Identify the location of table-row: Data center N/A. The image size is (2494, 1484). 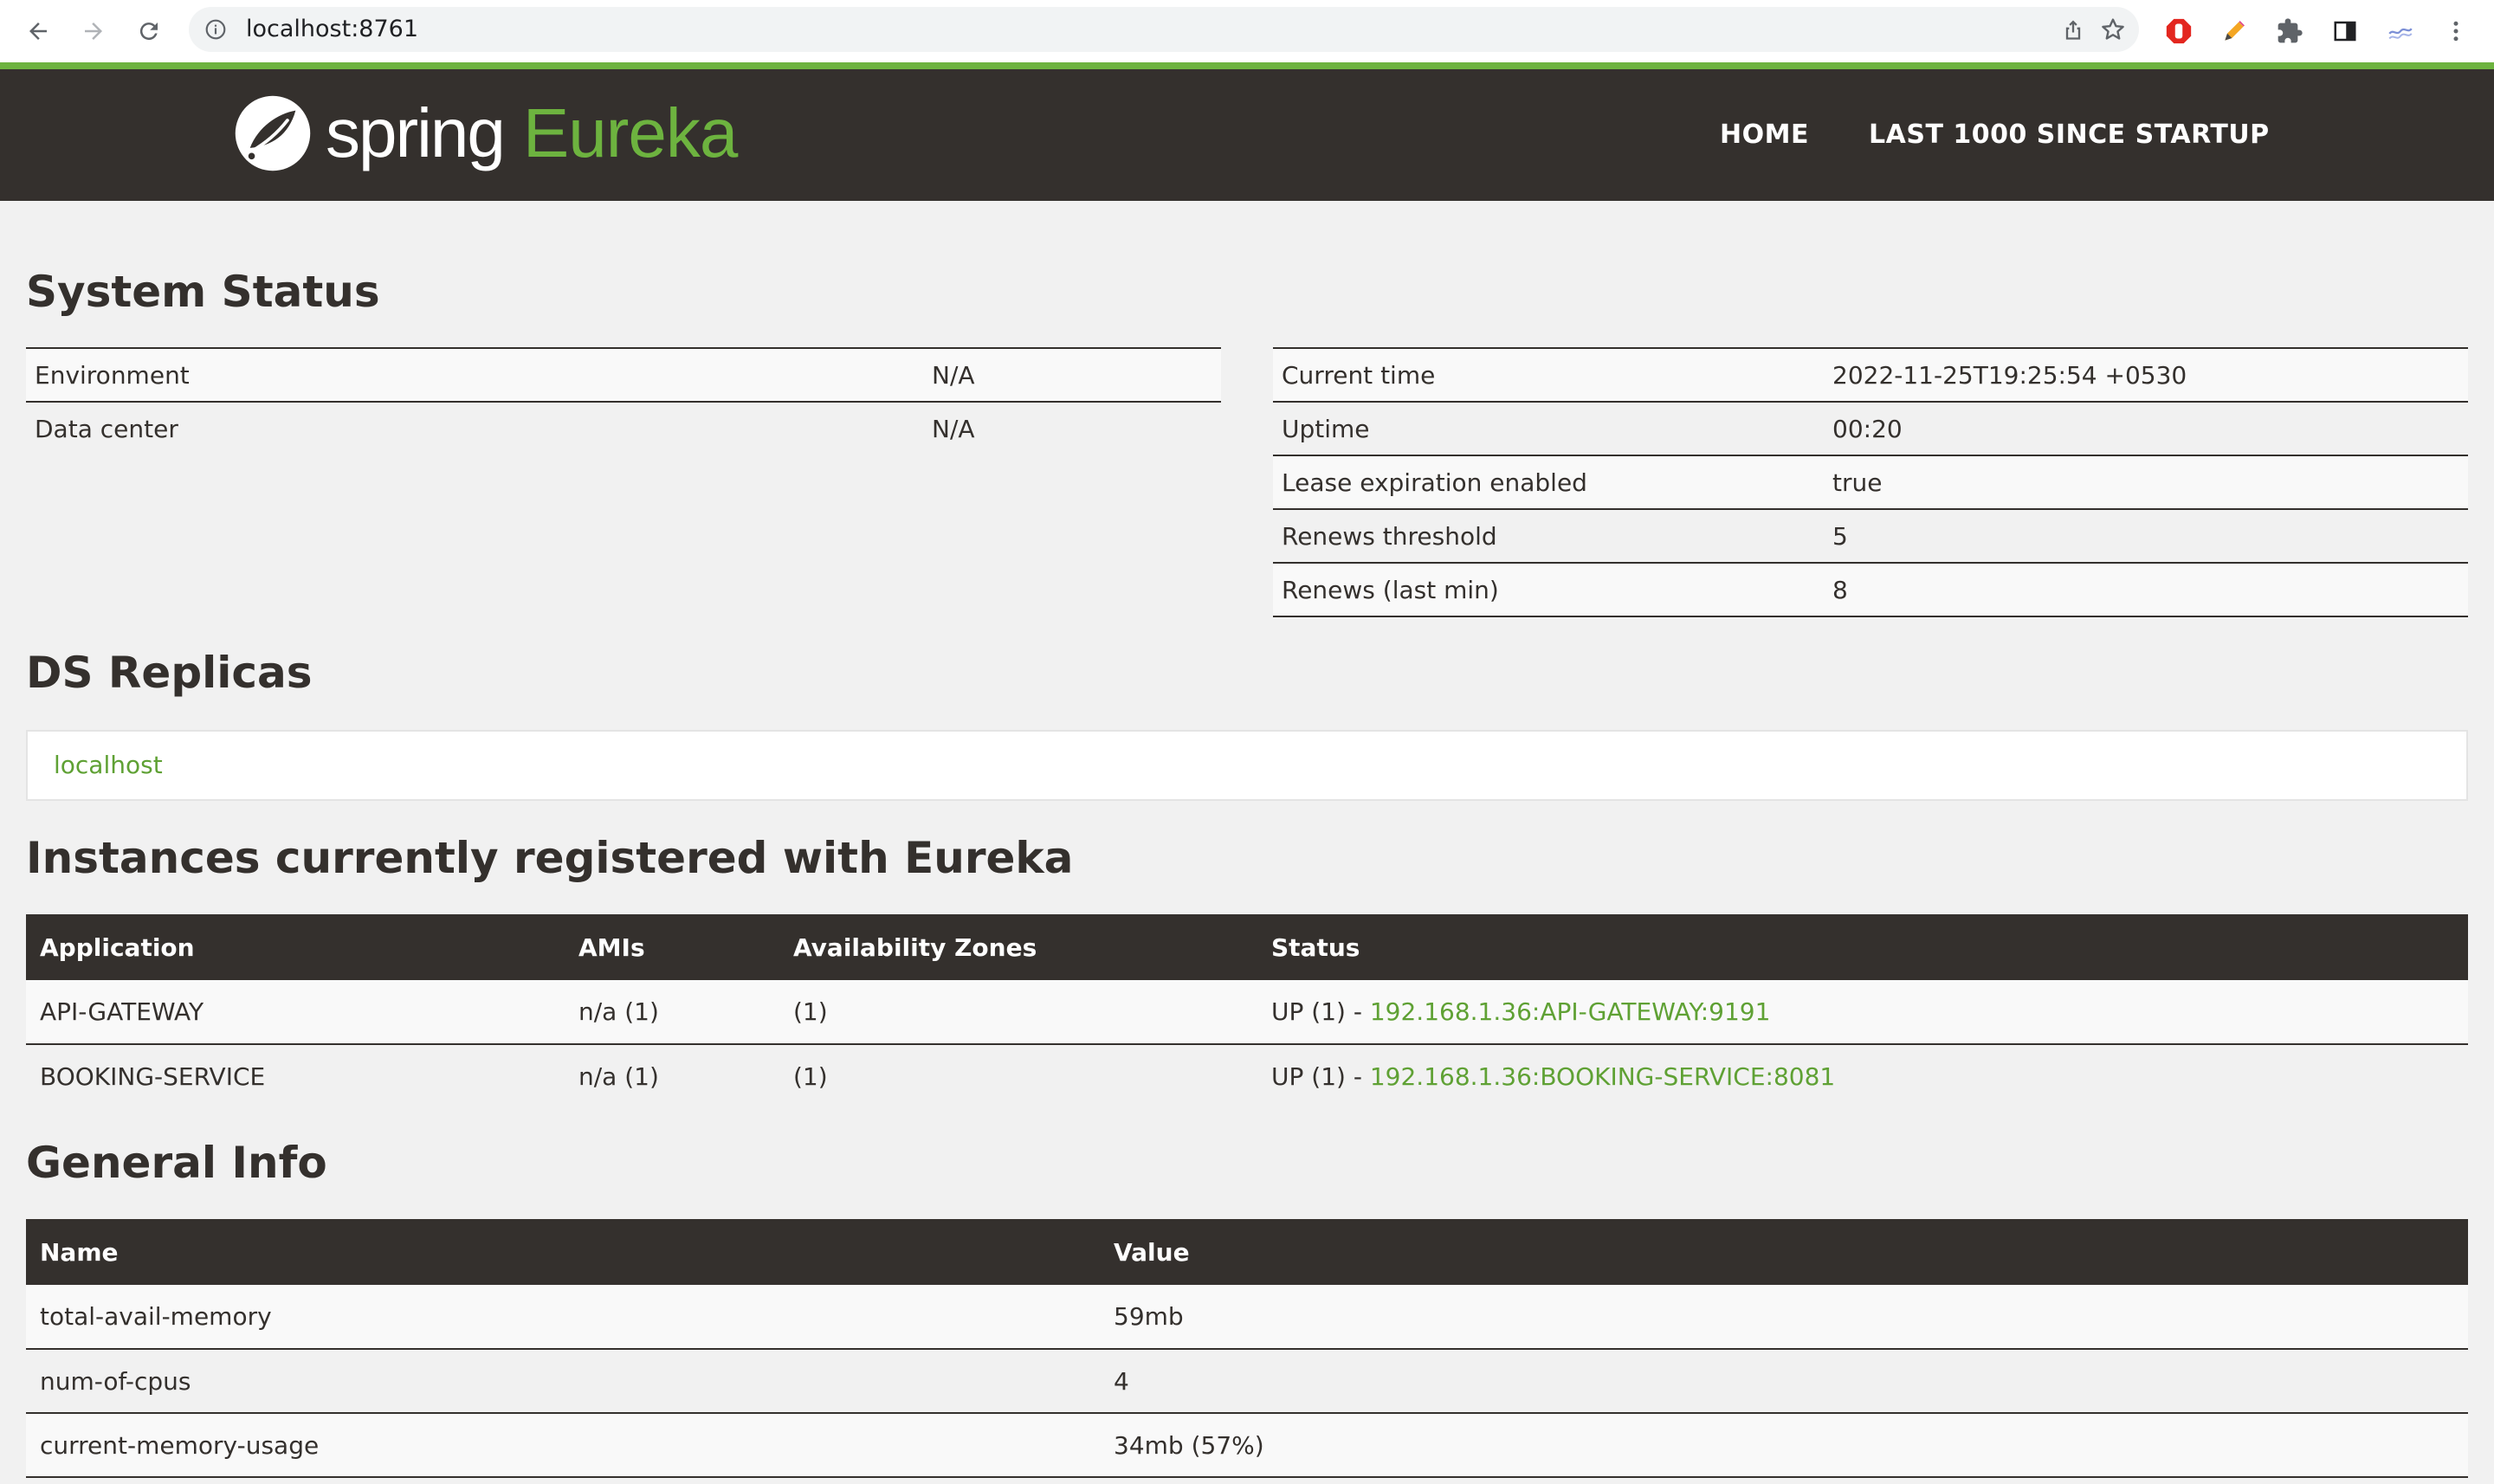
(623, 428).